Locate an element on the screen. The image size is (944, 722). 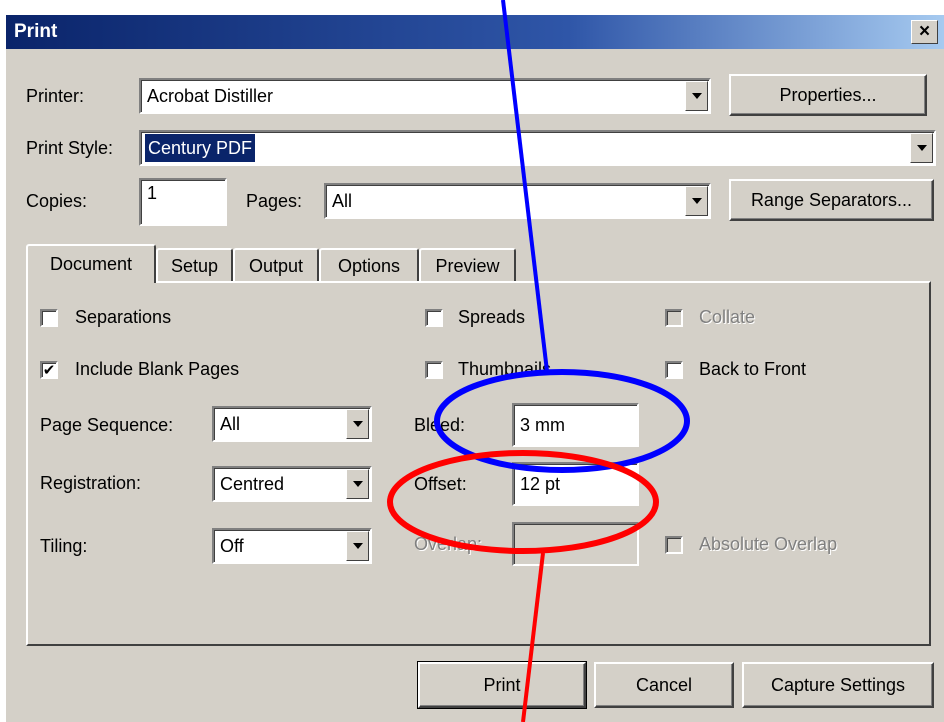
registration-label: Registration: is located at coordinates (91, 483).